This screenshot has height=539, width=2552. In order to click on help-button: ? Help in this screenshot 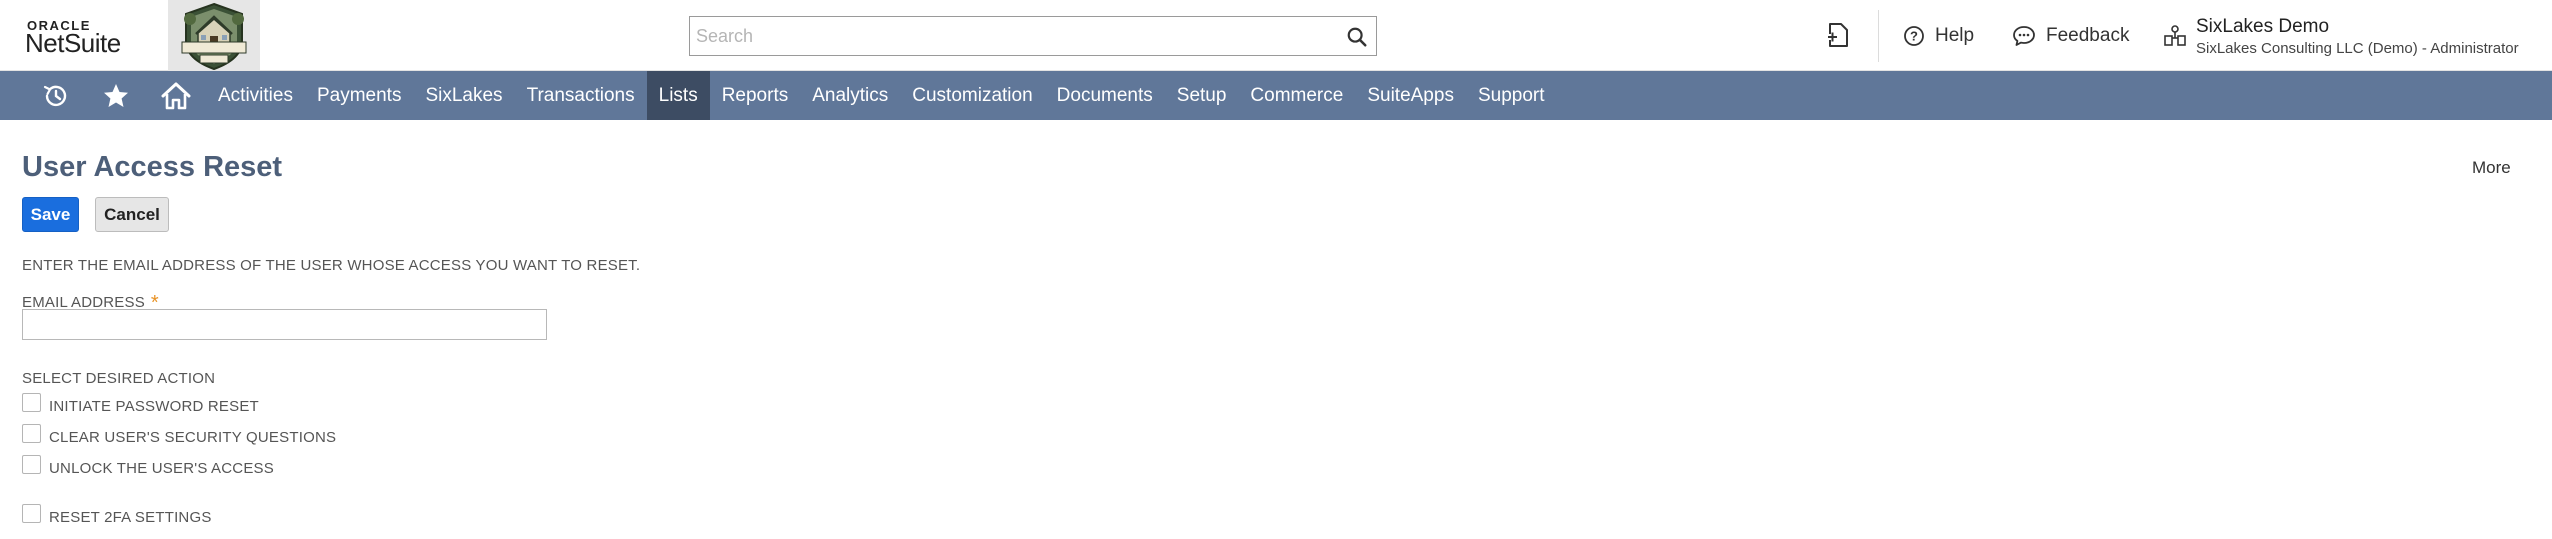, I will do `click(1938, 36)`.